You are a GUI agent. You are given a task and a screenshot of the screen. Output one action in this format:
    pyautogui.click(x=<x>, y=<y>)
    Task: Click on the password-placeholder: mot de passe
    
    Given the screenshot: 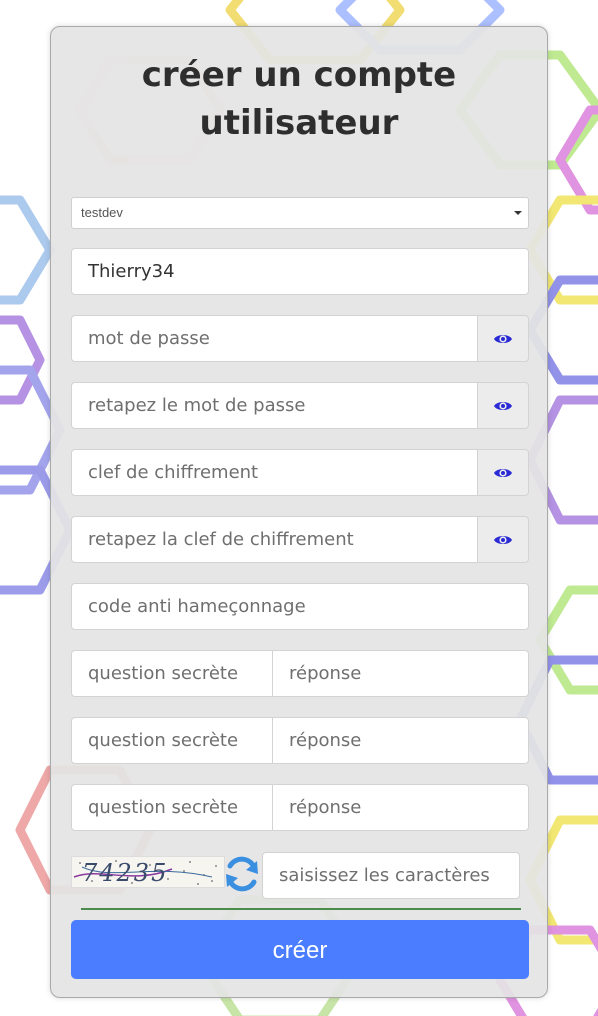 What is the action you would take?
    pyautogui.click(x=149, y=338)
    